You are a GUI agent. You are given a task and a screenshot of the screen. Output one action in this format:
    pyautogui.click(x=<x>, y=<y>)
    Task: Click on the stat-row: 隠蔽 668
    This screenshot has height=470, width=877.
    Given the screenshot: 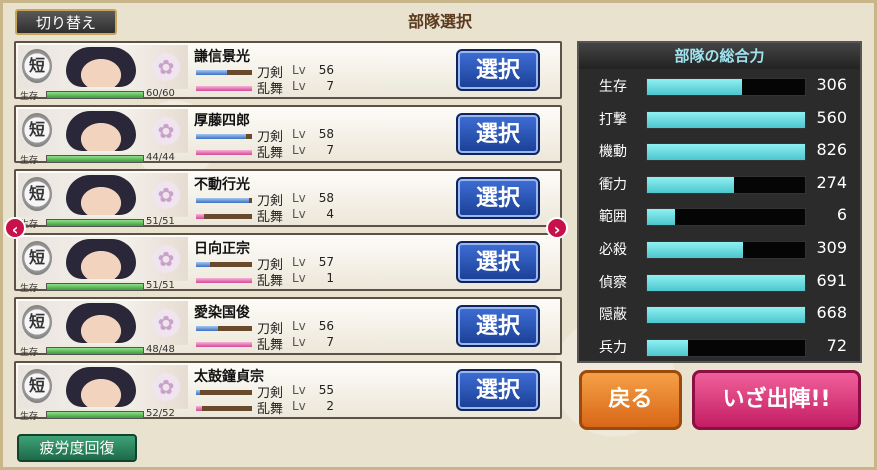 What is the action you would take?
    pyautogui.click(x=719, y=313)
    